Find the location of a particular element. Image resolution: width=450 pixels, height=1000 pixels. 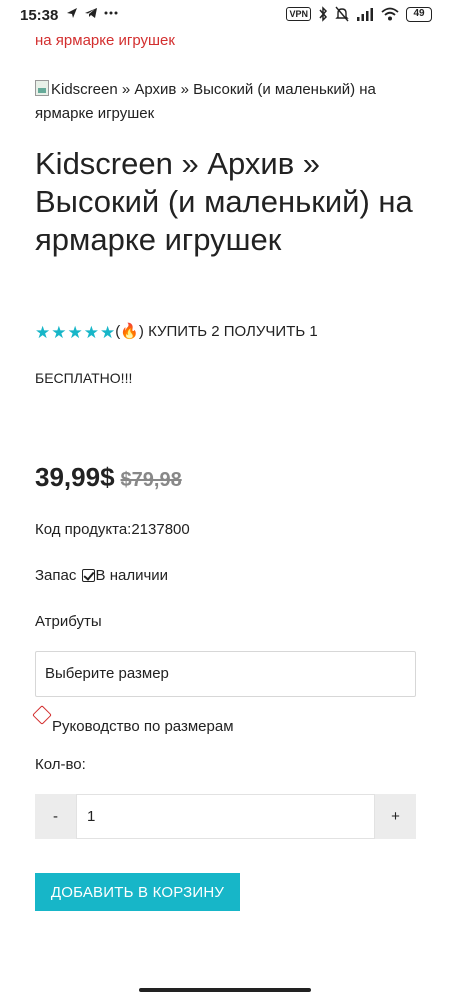

stock-line: Запас В наличии is located at coordinates (101, 575).